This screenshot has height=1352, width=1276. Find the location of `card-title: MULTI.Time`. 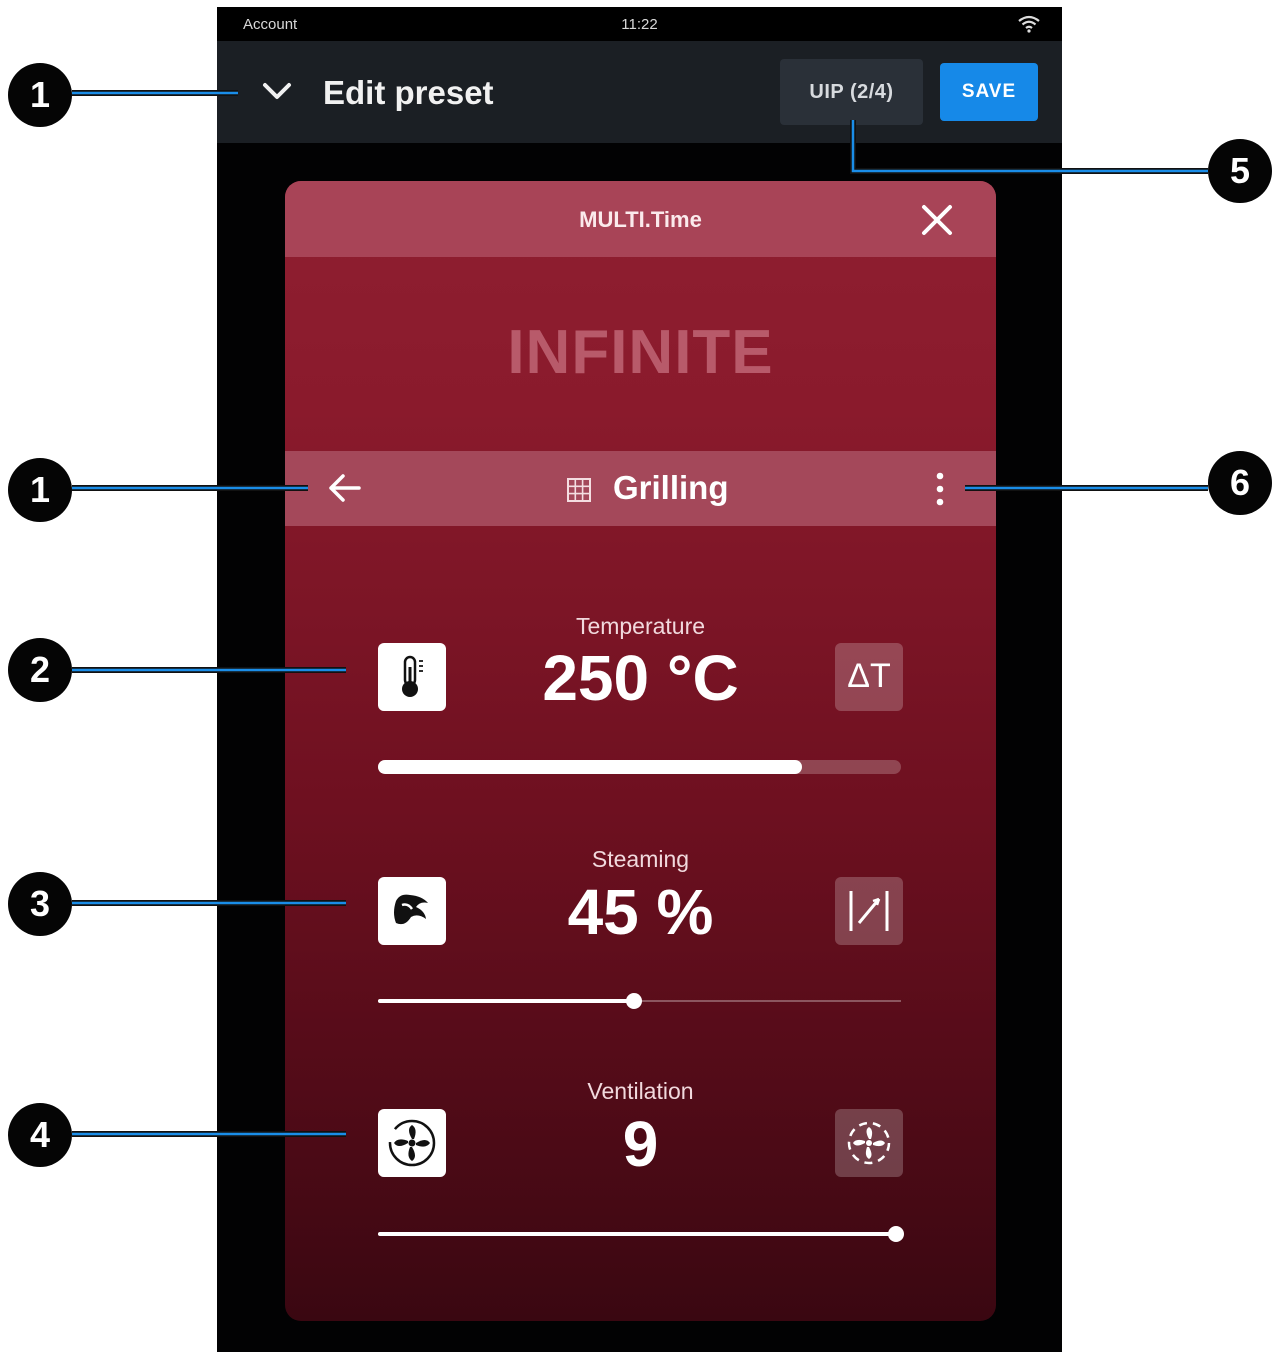

card-title: MULTI.Time is located at coordinates (640, 219).